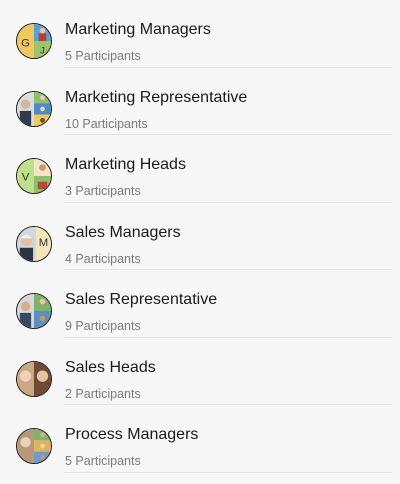 This screenshot has width=400, height=484. Describe the element at coordinates (141, 299) in the screenshot. I see `group-name: Sales Representative` at that location.